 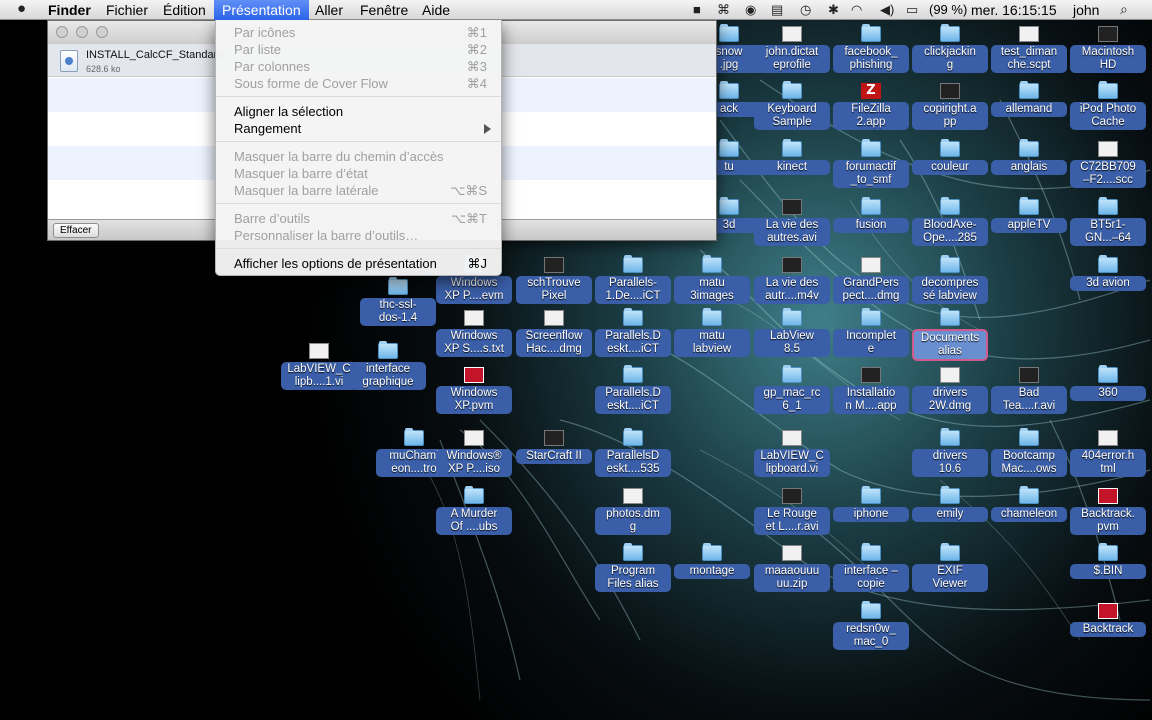 I want to click on menu-item-par-liste: Par liste ⌘2, so click(x=358, y=49).